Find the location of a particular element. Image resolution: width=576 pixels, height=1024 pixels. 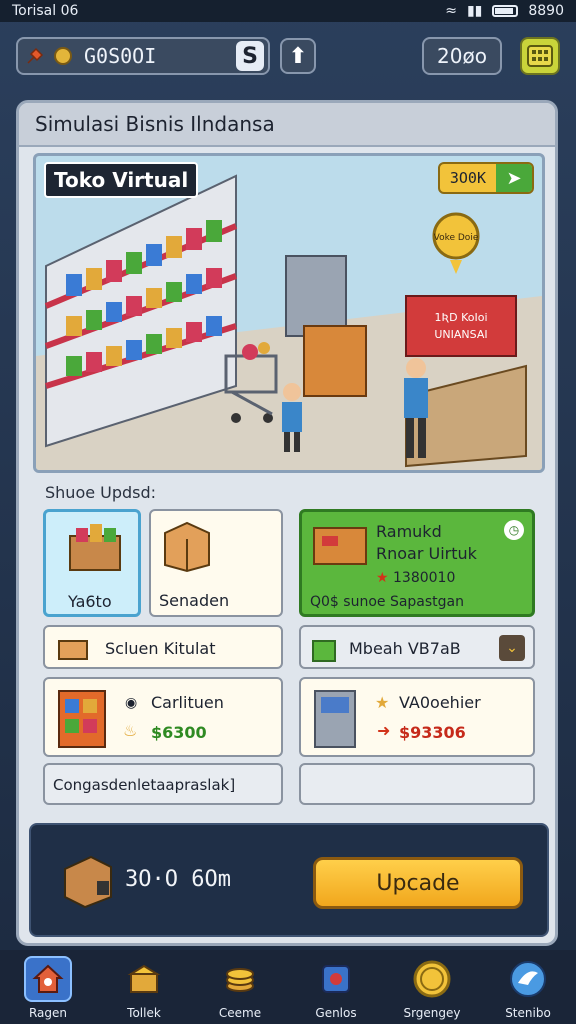

upgrade-button: Upcade is located at coordinates (418, 883).